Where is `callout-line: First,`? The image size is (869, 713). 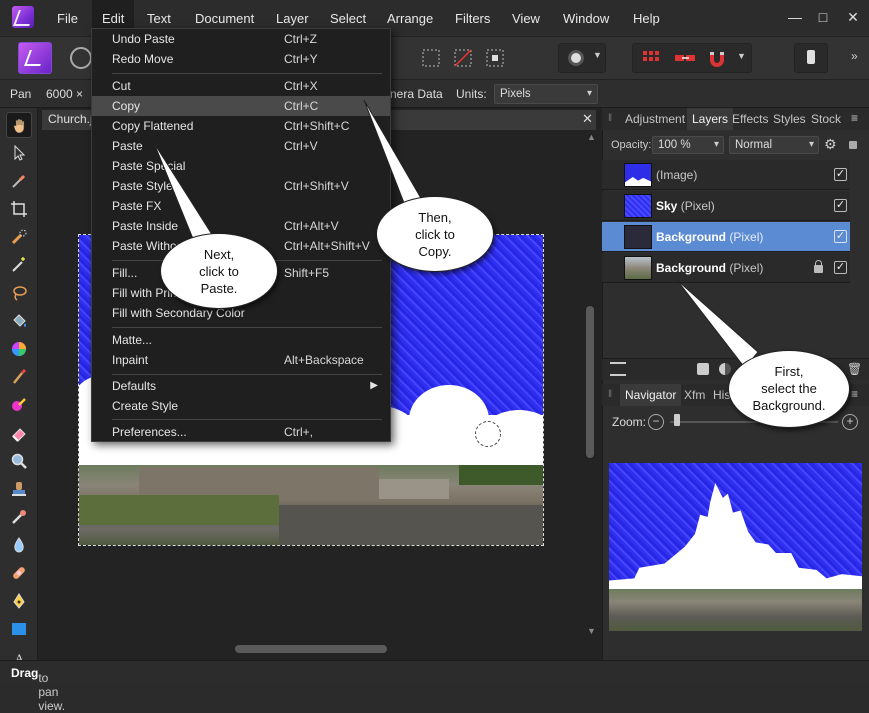
callout-line: First, is located at coordinates (789, 371).